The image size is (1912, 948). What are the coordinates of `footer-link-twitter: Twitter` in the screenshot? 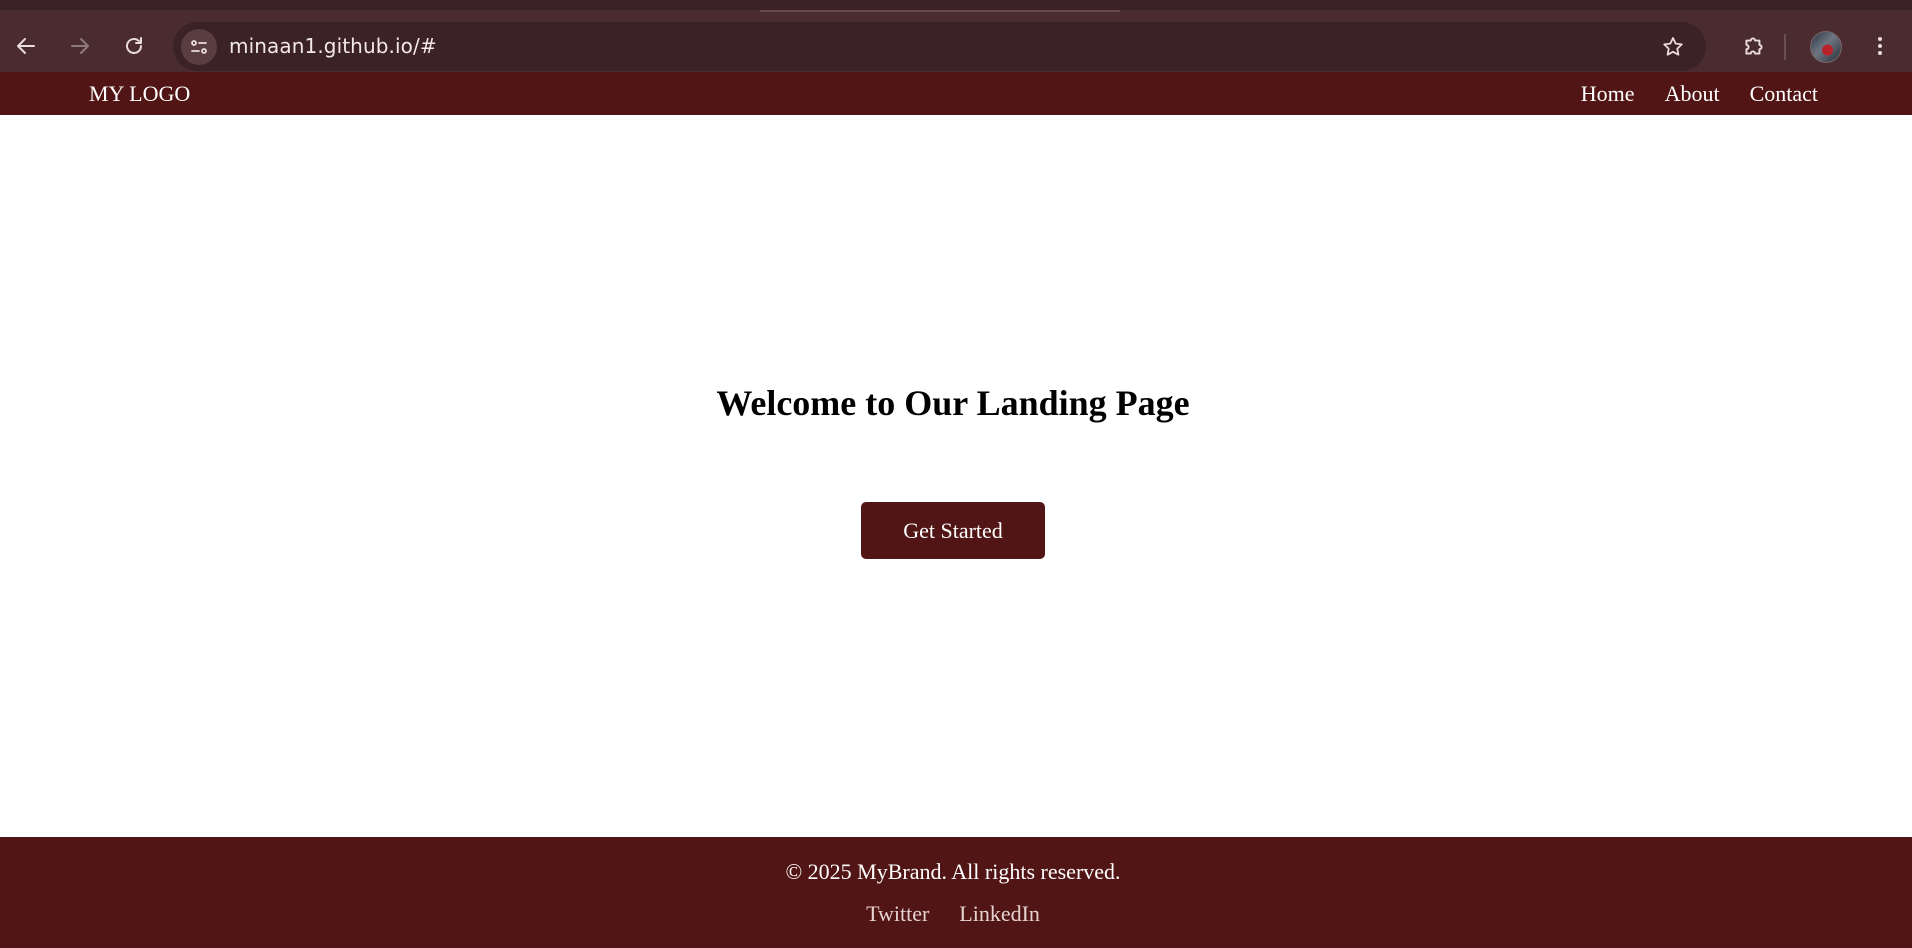 It's located at (897, 914).